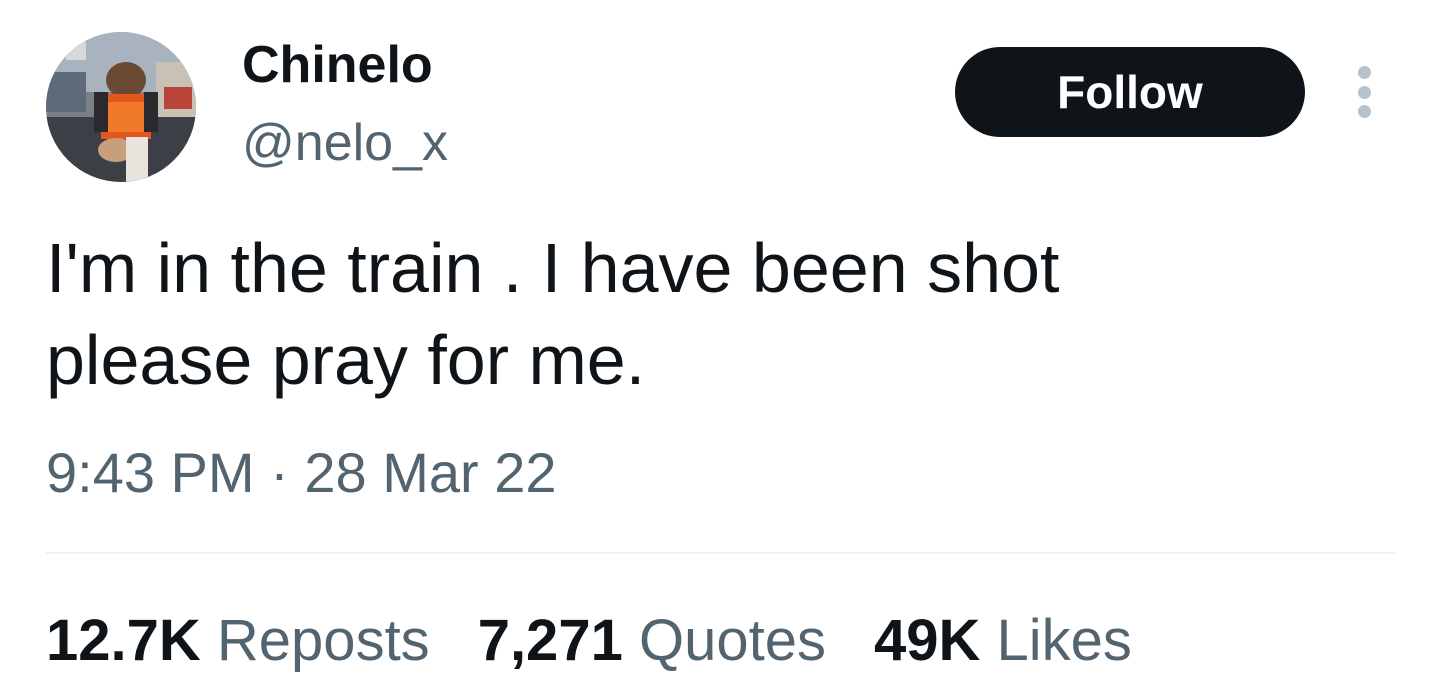 The width and height of the screenshot is (1440, 674). What do you see at coordinates (301, 473) in the screenshot?
I see `tweet-timestamp: 9:43 PM · 28 Mar 22` at bounding box center [301, 473].